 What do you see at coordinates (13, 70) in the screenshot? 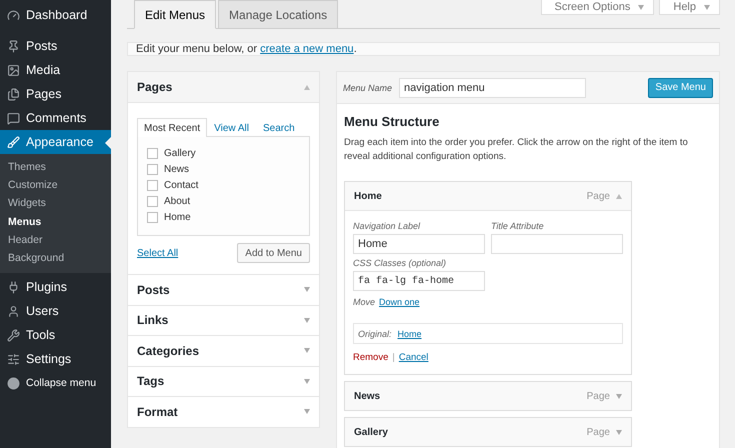
I see `image-icon` at bounding box center [13, 70].